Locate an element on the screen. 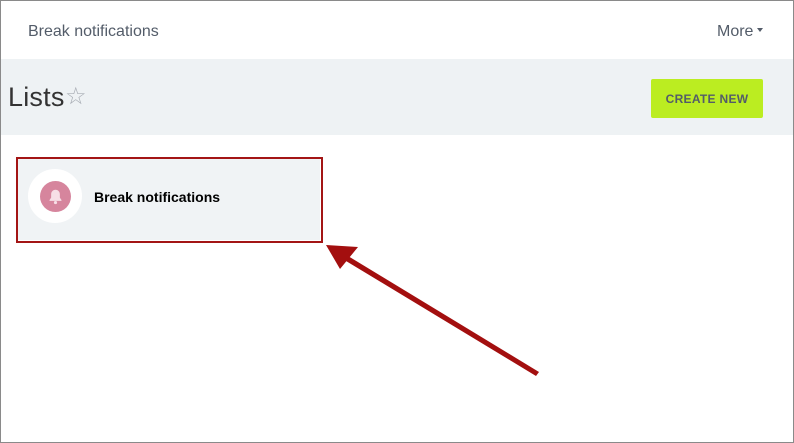  annotation-arrow is located at coordinates (432, 310).